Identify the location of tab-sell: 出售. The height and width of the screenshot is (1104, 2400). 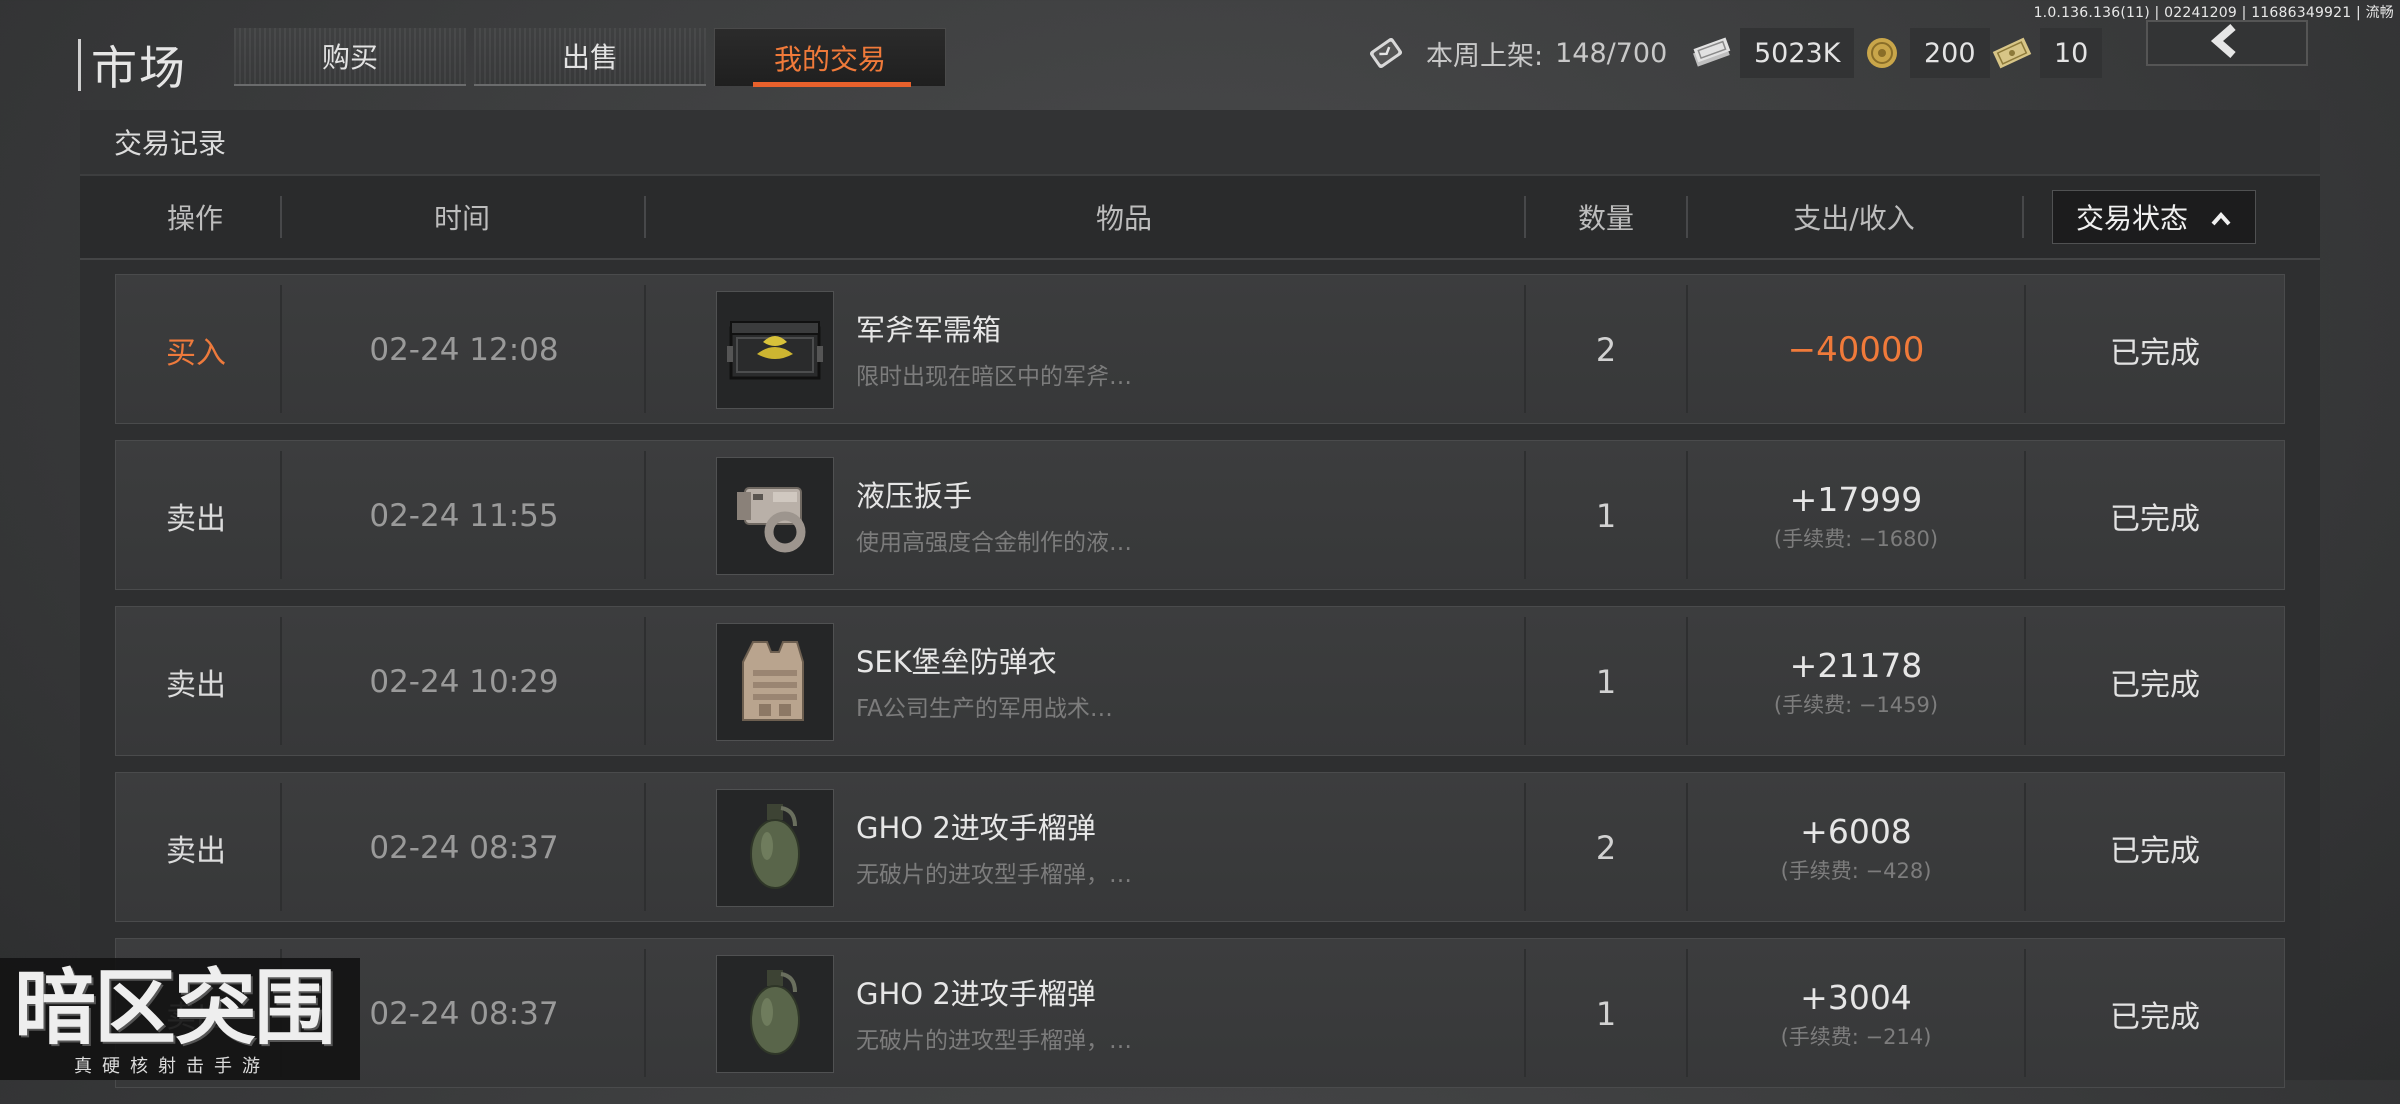
(590, 57).